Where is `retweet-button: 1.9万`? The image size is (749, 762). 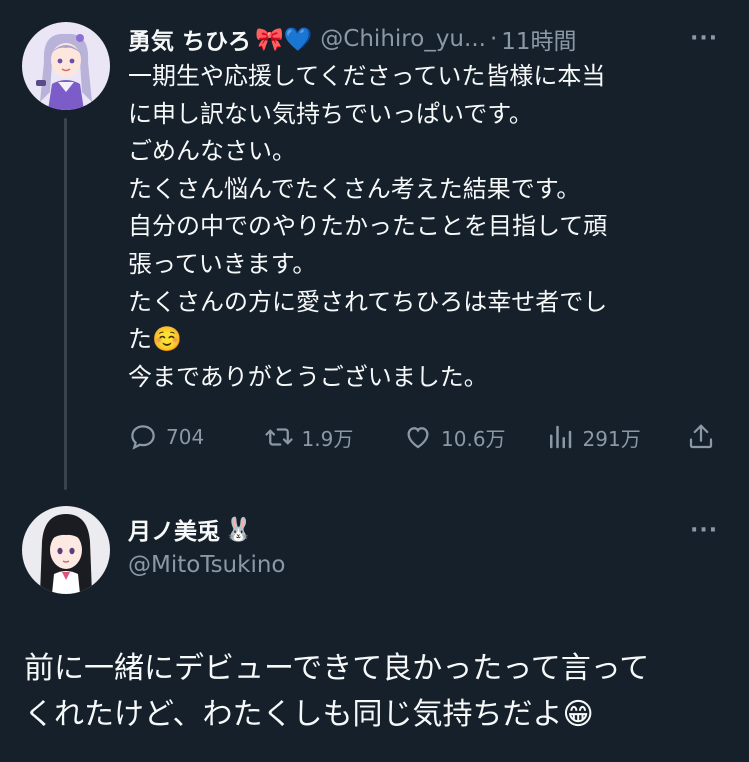 retweet-button: 1.9万 is located at coordinates (334, 437).